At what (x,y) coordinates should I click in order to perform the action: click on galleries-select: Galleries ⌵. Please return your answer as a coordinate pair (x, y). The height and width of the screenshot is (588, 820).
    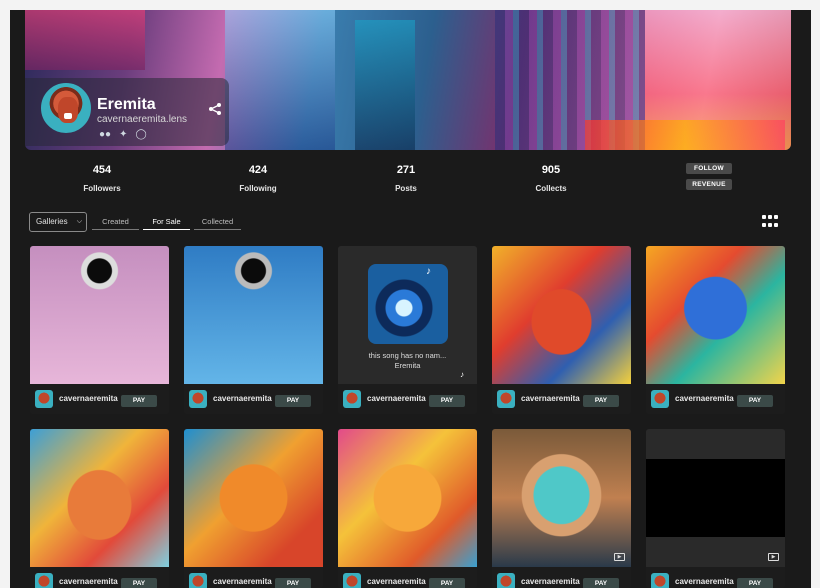
    Looking at the image, I should click on (58, 222).